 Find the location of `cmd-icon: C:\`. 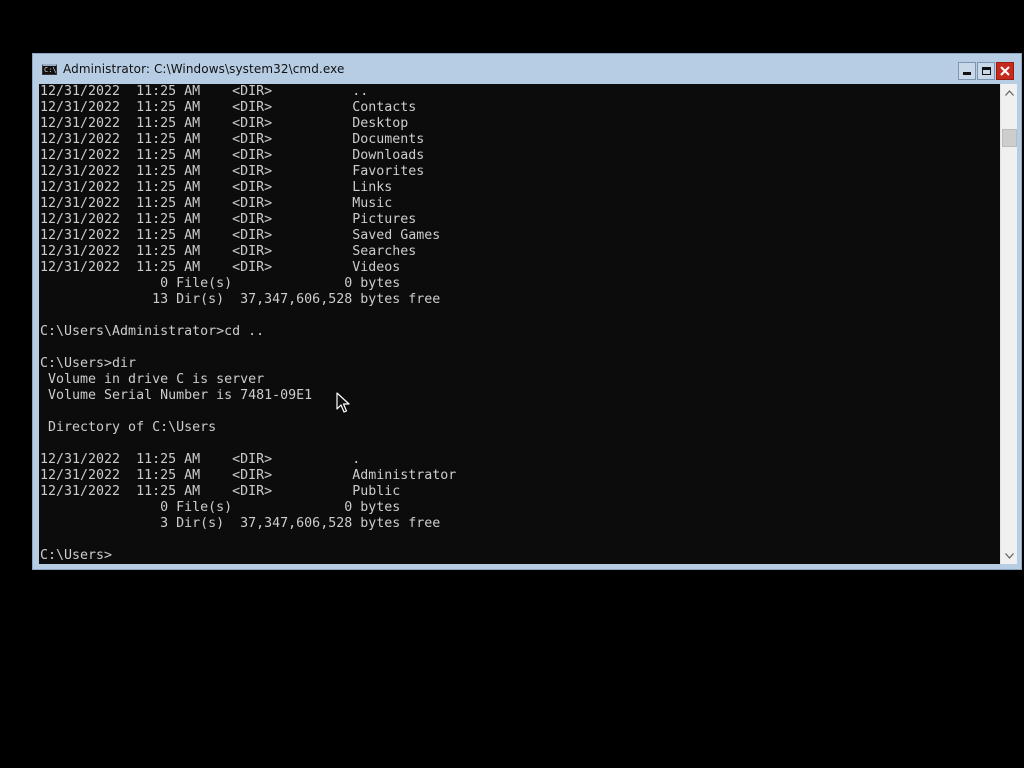

cmd-icon: C:\ is located at coordinates (49, 69).